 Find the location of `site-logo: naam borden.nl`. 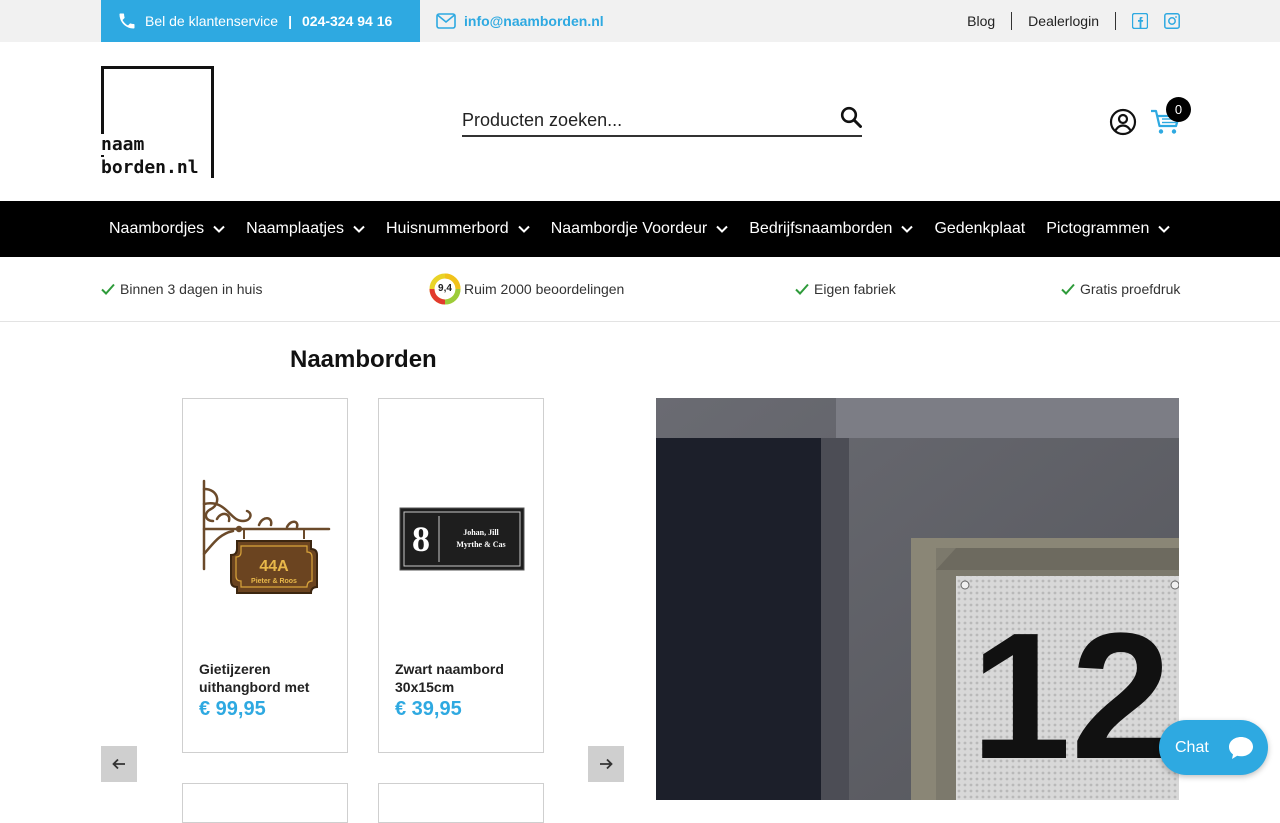

site-logo: naam borden.nl is located at coordinates (157, 122).